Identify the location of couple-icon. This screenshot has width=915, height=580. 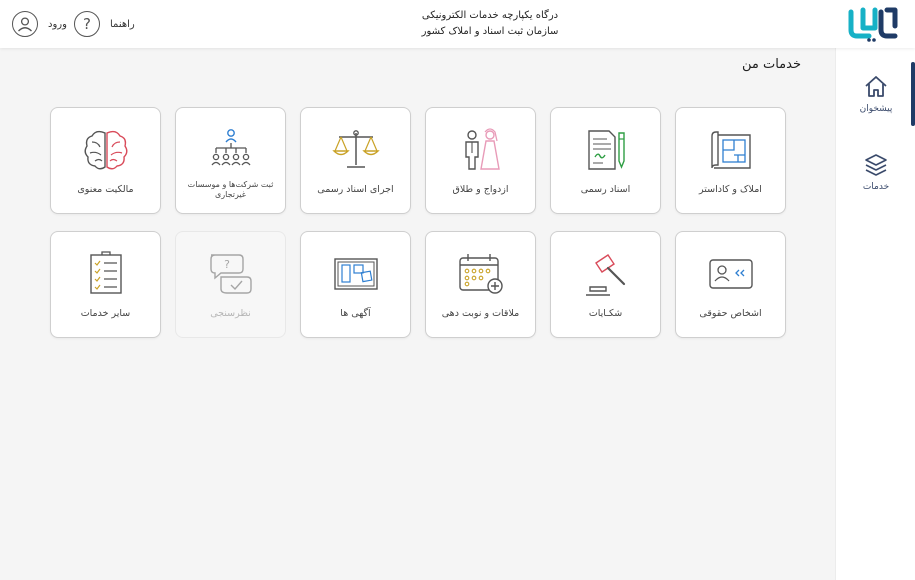
(481, 150).